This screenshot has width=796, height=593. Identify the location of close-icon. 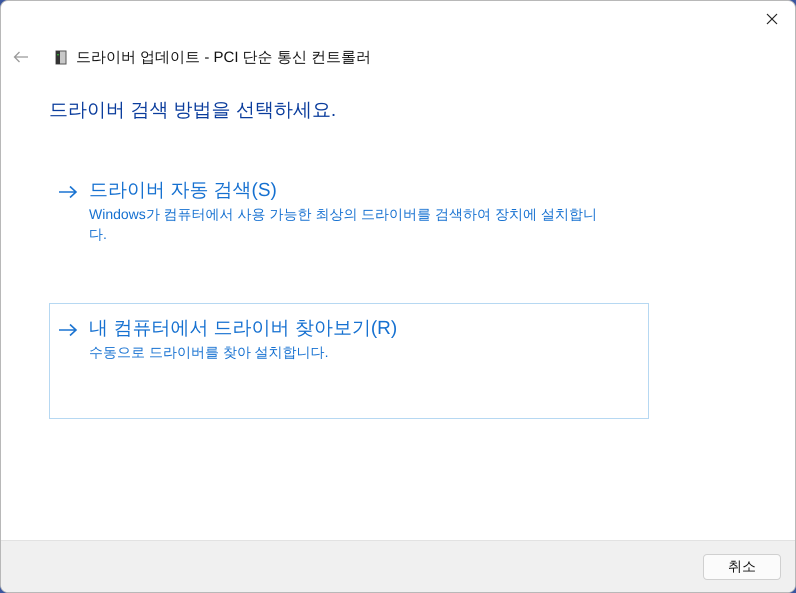
(772, 19).